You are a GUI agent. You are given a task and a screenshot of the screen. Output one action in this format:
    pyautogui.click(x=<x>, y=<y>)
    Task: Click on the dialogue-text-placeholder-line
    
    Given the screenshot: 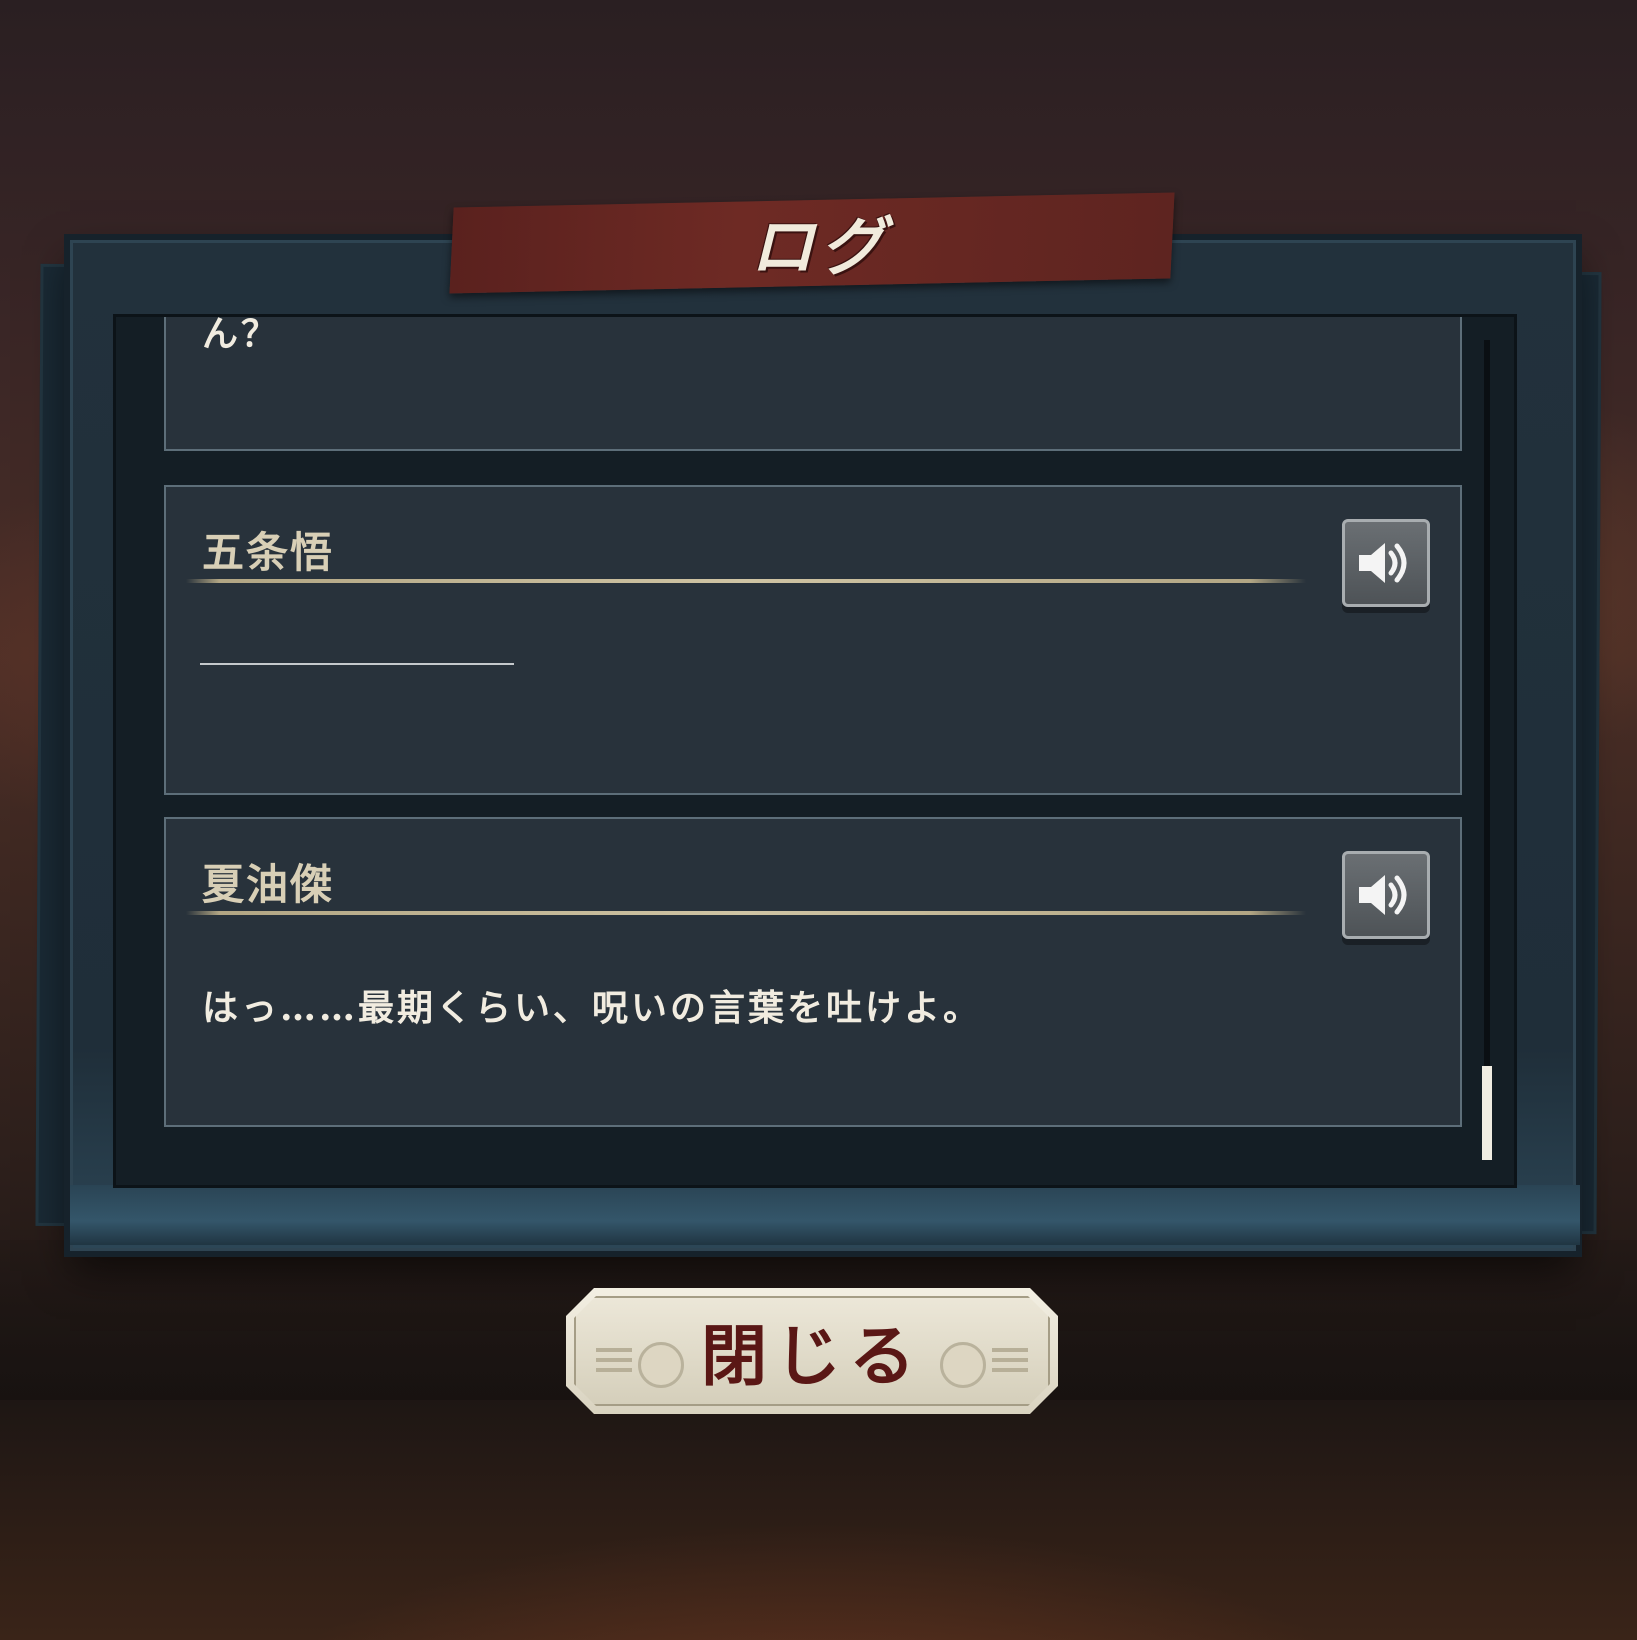 What is the action you would take?
    pyautogui.click(x=357, y=664)
    